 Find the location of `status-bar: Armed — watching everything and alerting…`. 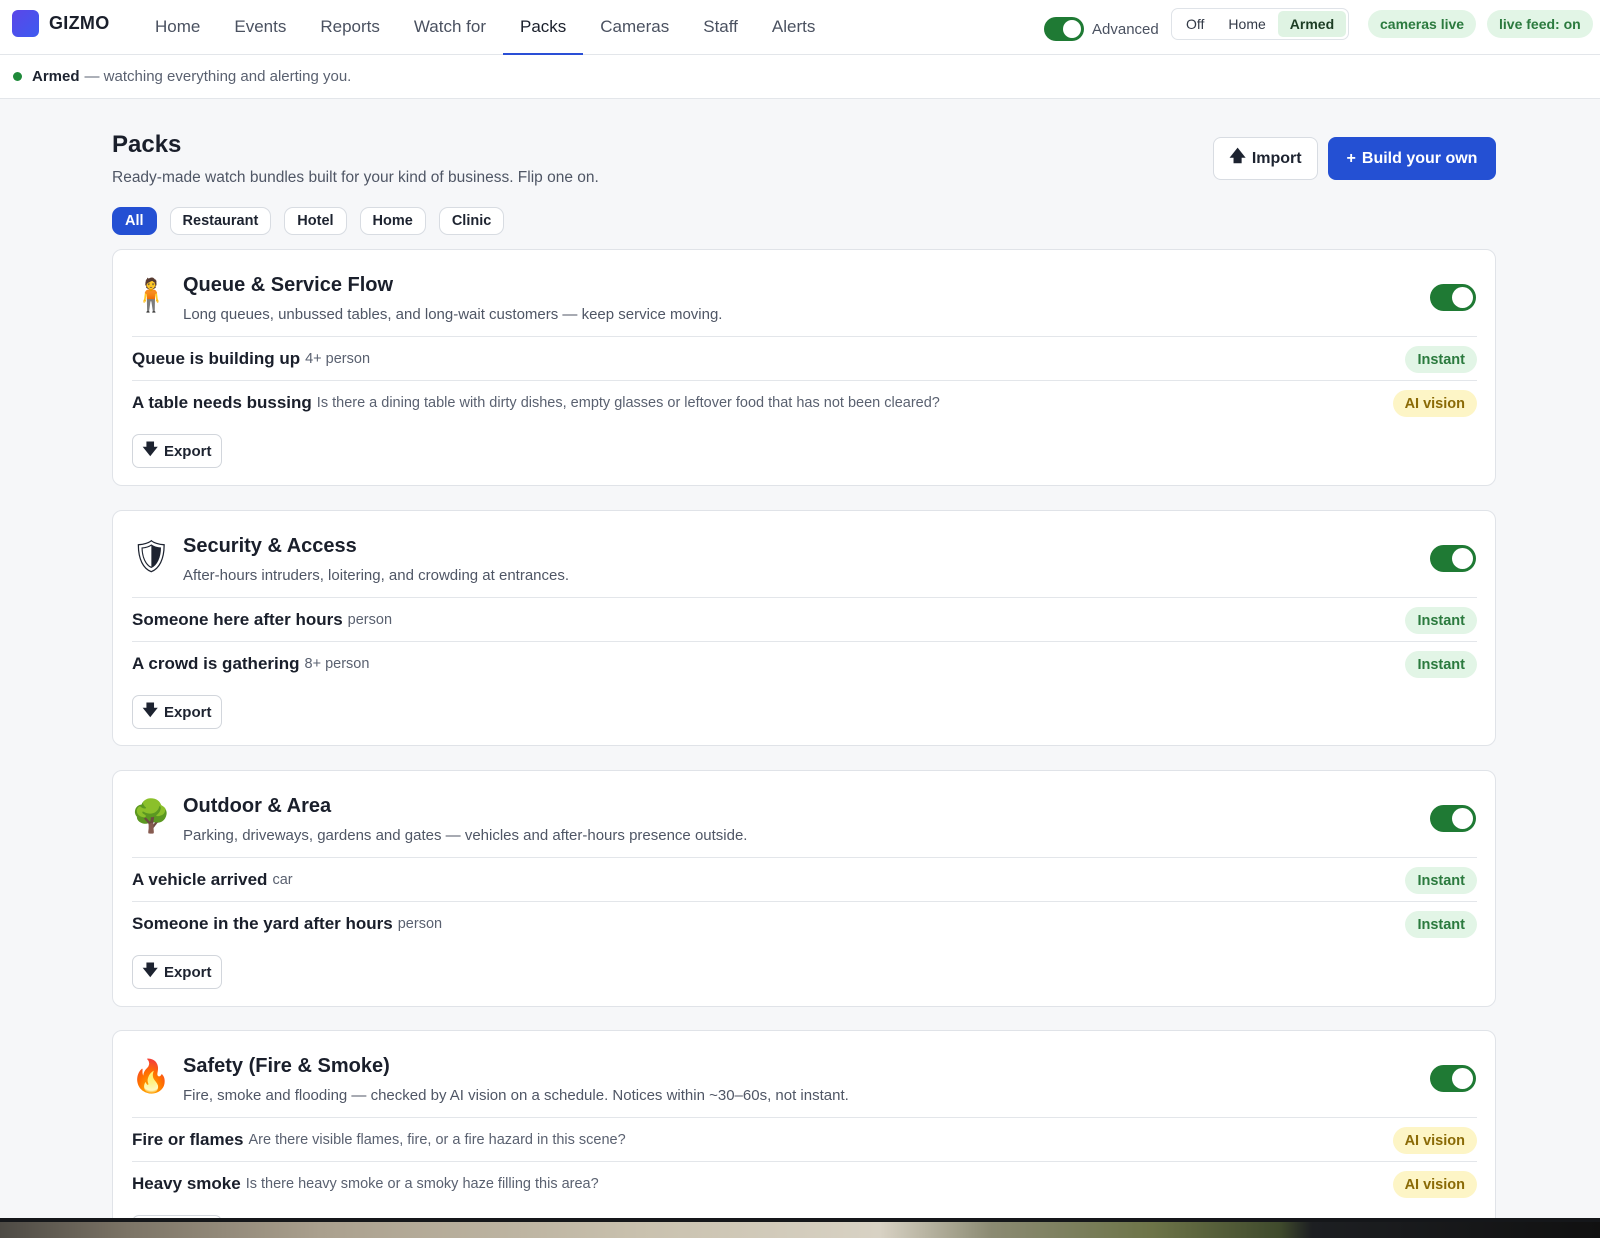

status-bar: Armed — watching everything and alerting… is located at coordinates (800, 77).